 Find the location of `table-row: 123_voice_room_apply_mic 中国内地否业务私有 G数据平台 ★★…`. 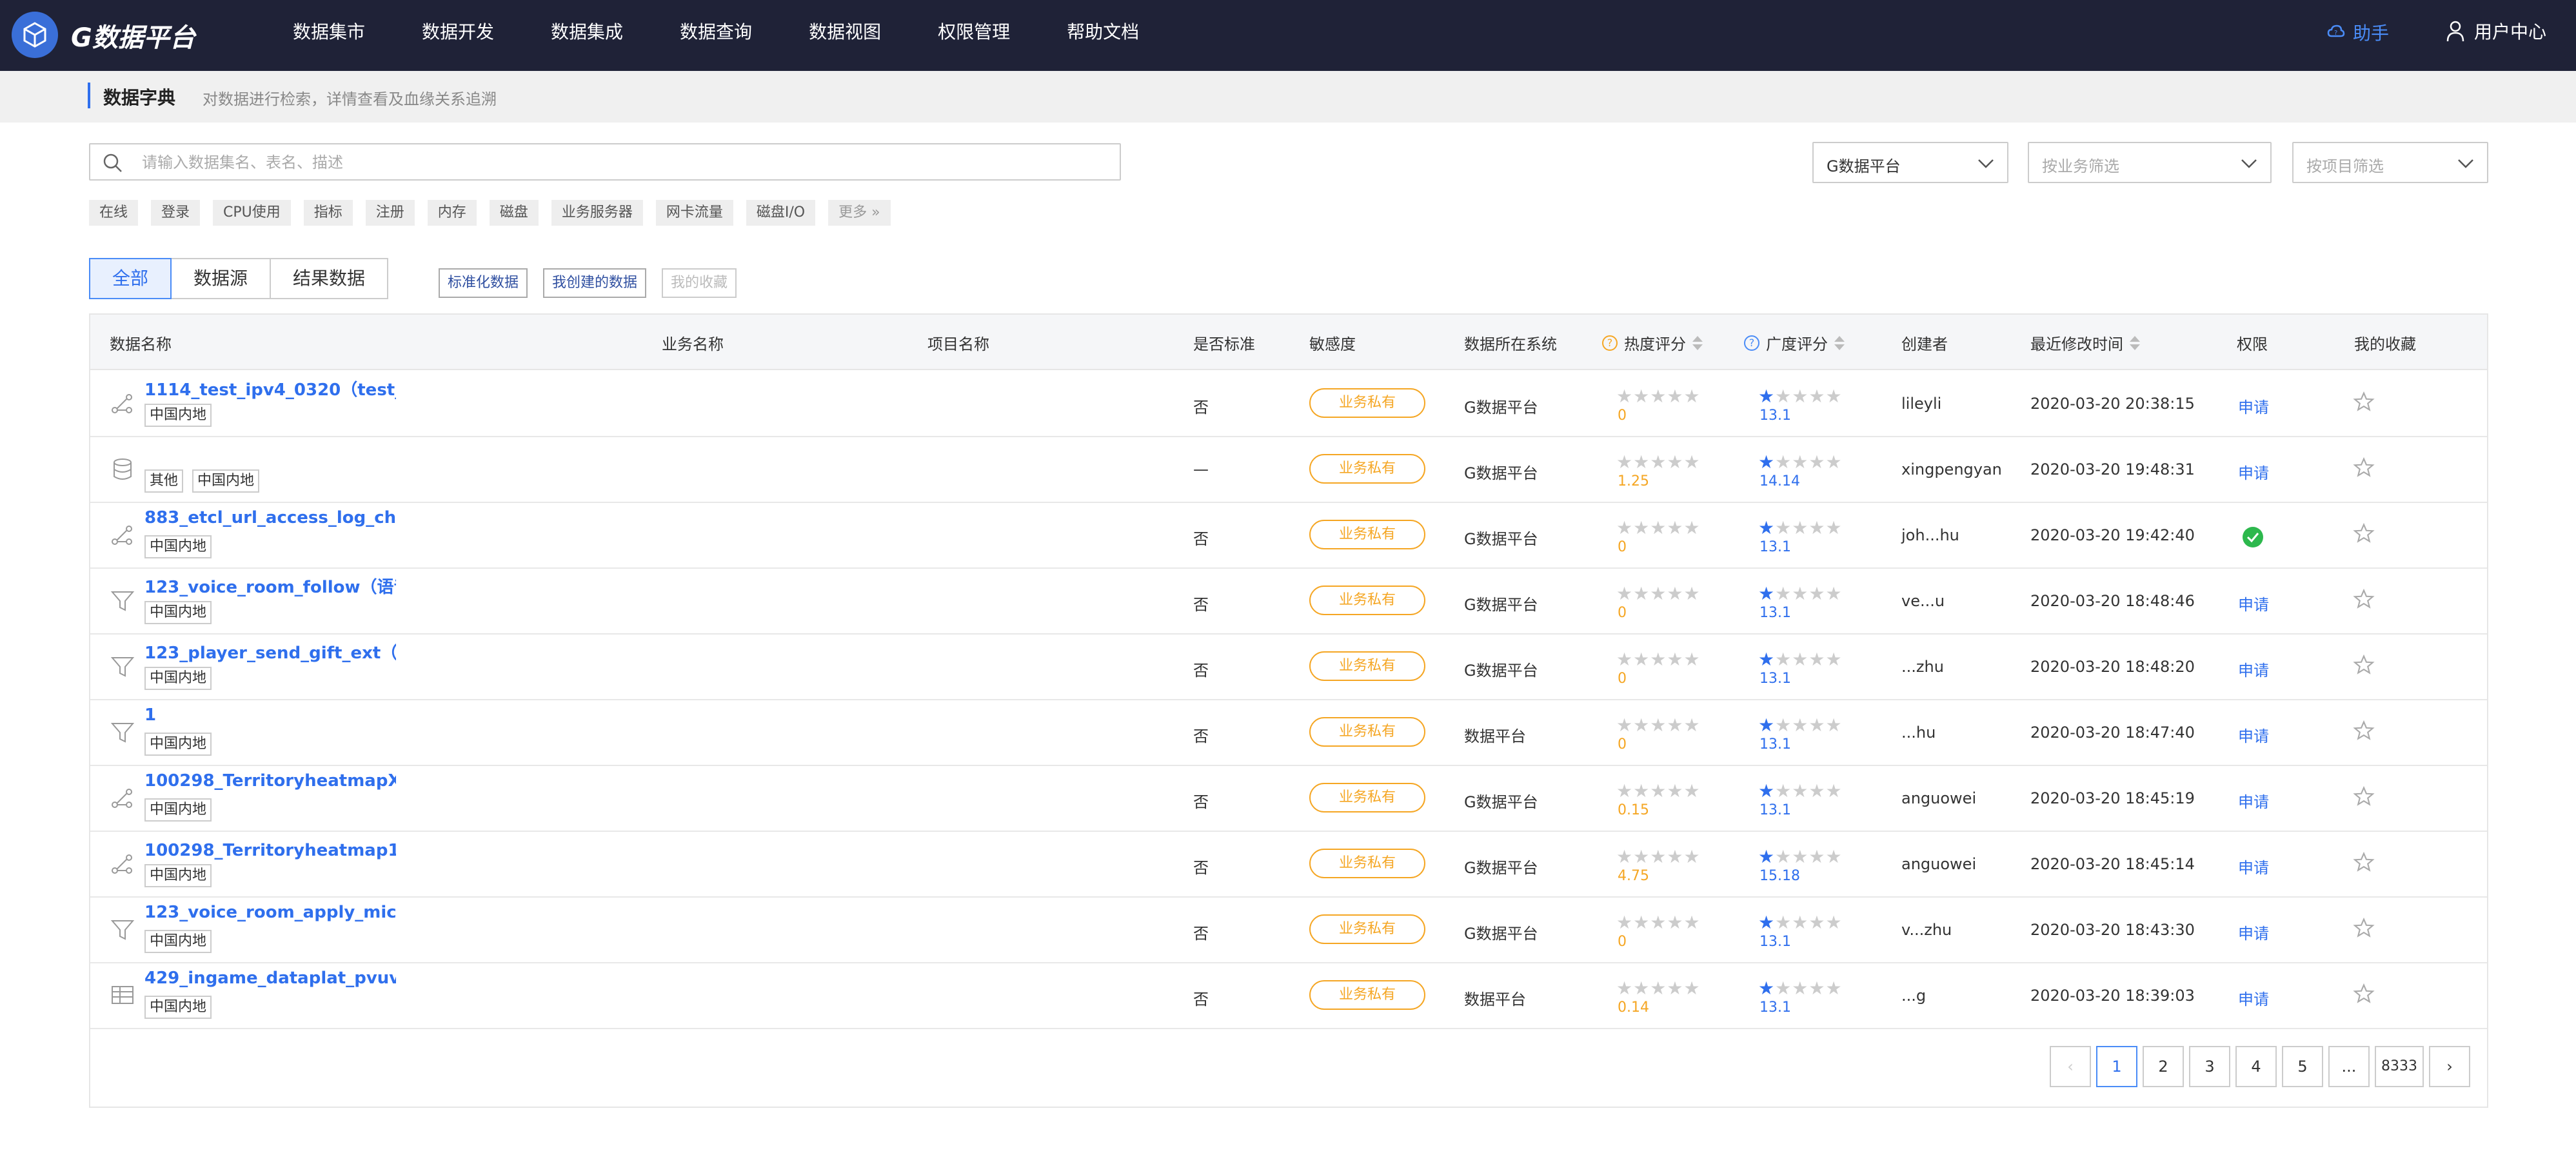

table-row: 123_voice_room_apply_mic 中国内地否业务私有 G数据平台 ★★… is located at coordinates (1288, 931).